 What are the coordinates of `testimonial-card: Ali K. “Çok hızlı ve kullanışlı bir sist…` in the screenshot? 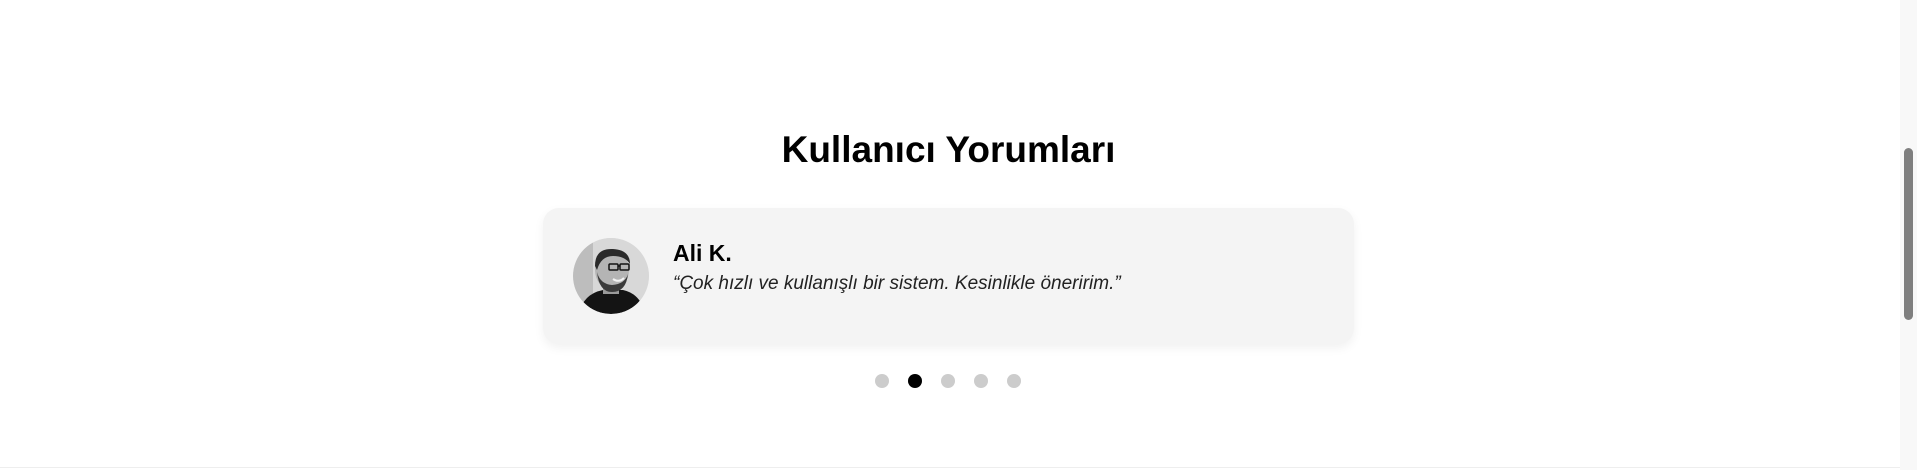 It's located at (948, 276).